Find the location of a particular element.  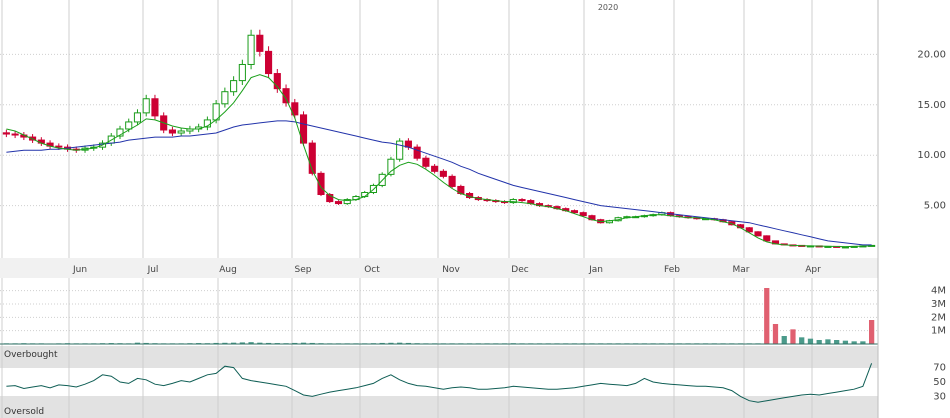

x-tick-label: Nov is located at coordinates (451, 270).